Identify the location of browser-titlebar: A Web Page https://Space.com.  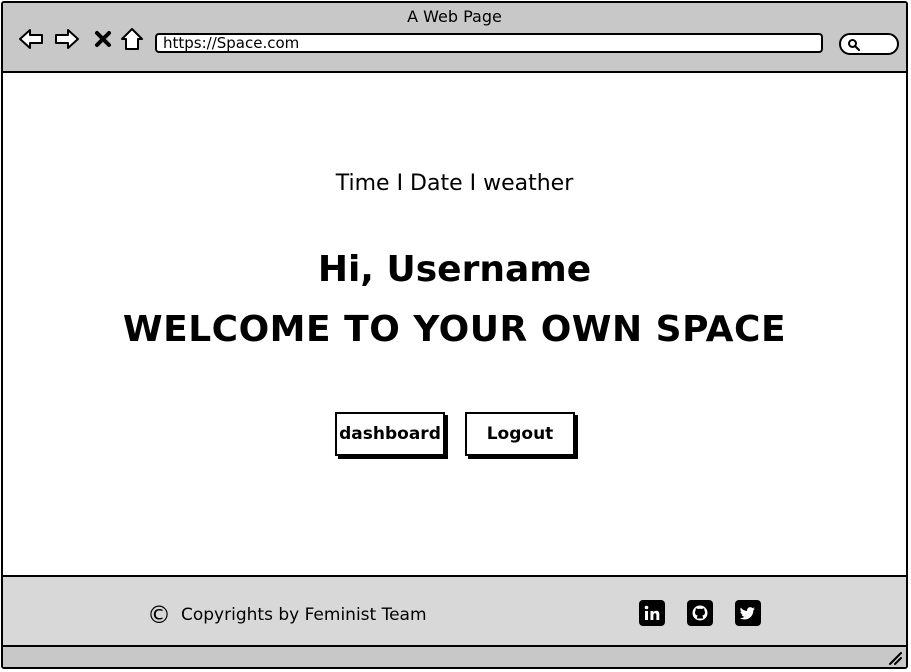
(454, 38).